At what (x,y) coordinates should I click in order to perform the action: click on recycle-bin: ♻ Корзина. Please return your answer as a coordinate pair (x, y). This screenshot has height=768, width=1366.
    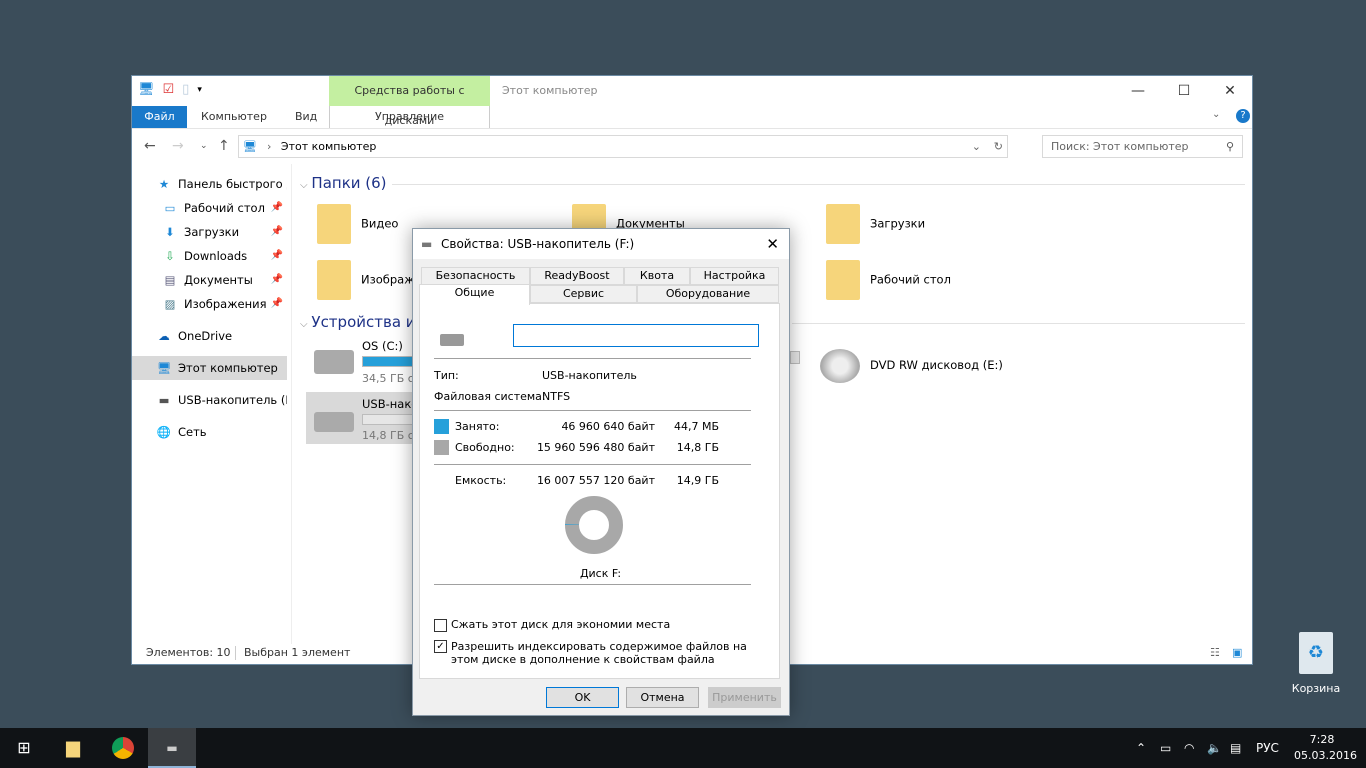
    Looking at the image, I should click on (1316, 663).